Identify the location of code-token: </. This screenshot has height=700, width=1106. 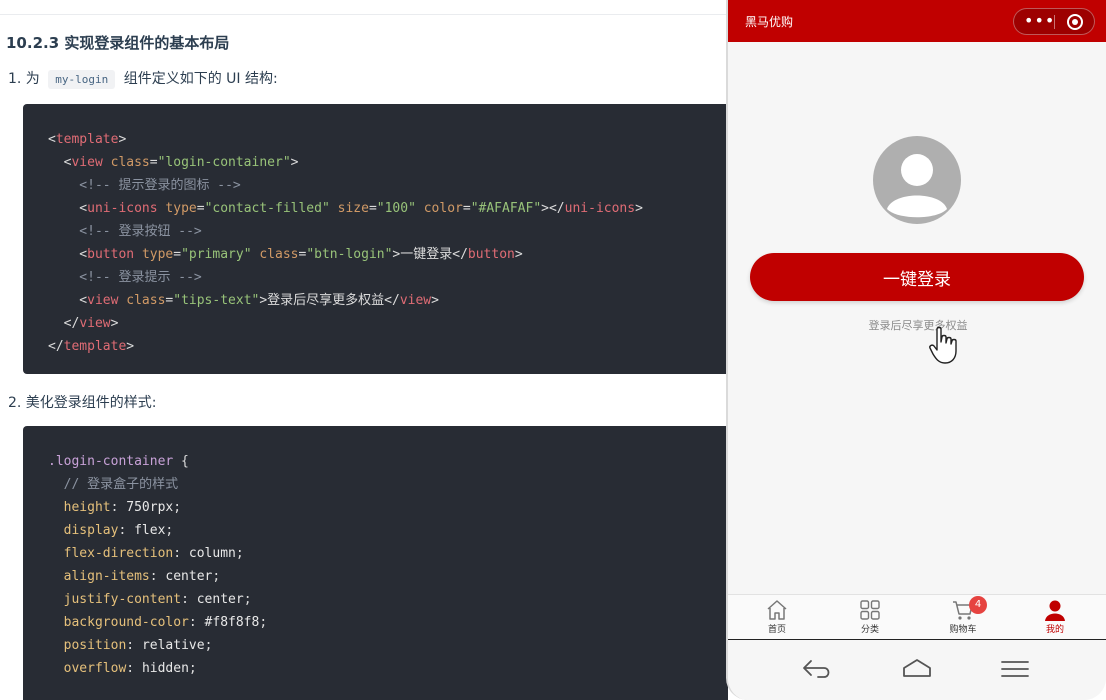
(64, 323).